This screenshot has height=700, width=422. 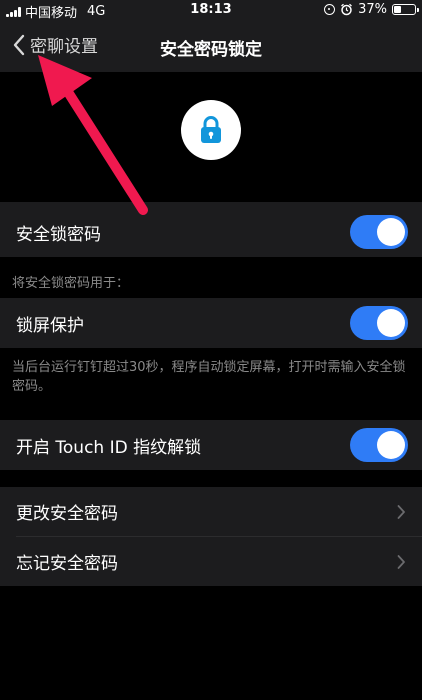 What do you see at coordinates (211, 323) in the screenshot?
I see `screen-lock-row: 锁屏保护` at bounding box center [211, 323].